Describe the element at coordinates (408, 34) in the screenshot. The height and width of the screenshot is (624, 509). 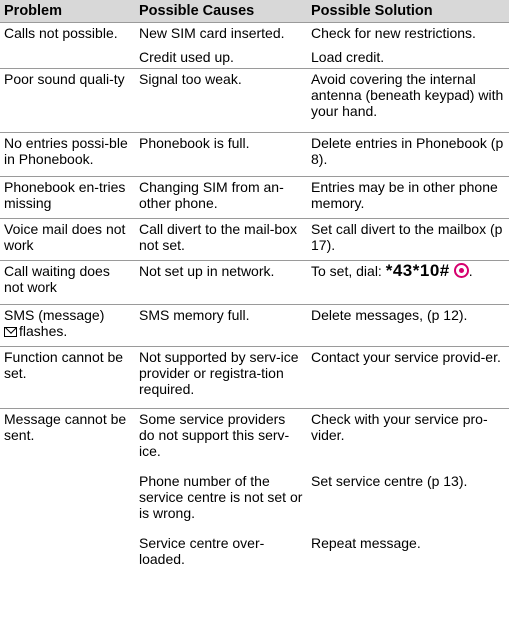
I see `solution-cell: Check for new restrictions.` at that location.